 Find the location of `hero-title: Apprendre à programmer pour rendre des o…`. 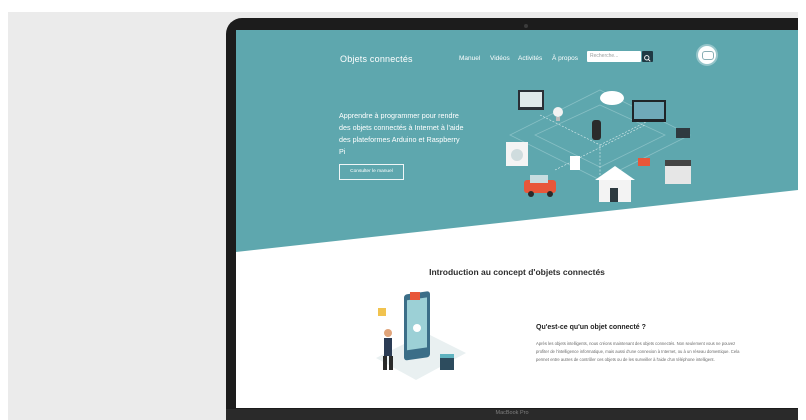

hero-title: Apprendre à programmer pour rendre des o… is located at coordinates (401, 133).